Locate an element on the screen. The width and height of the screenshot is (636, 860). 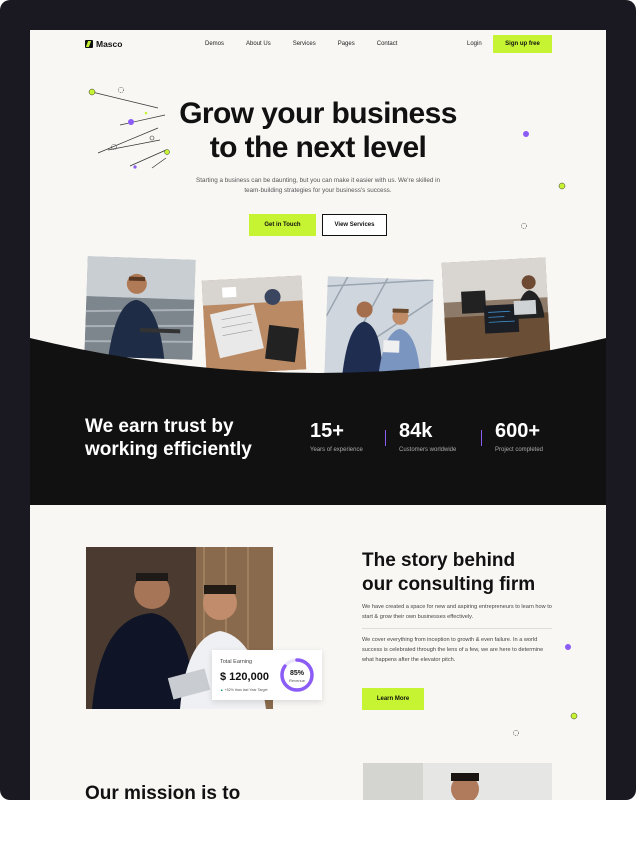
stat-experience: 15+ Years of experience is located at coordinates (336, 436).